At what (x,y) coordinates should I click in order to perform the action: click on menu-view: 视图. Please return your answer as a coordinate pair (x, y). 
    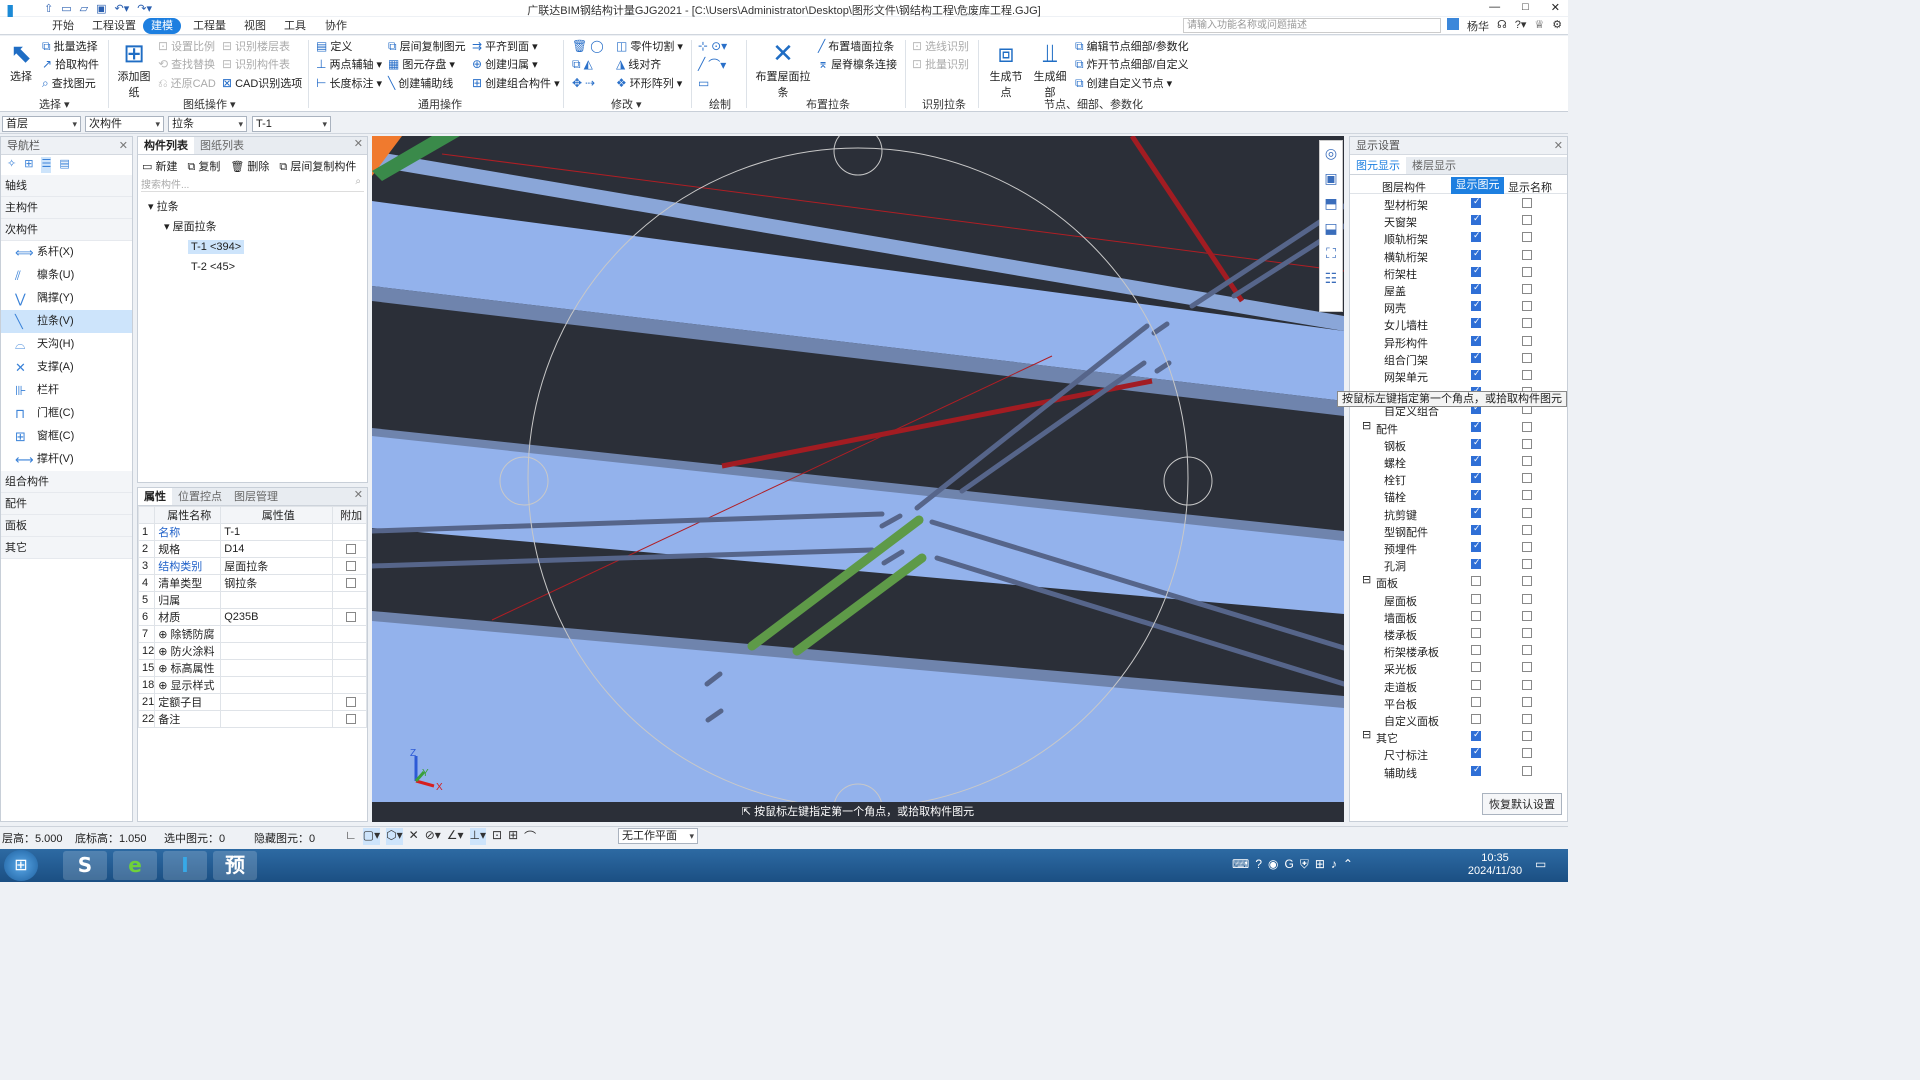
    Looking at the image, I should click on (255, 26).